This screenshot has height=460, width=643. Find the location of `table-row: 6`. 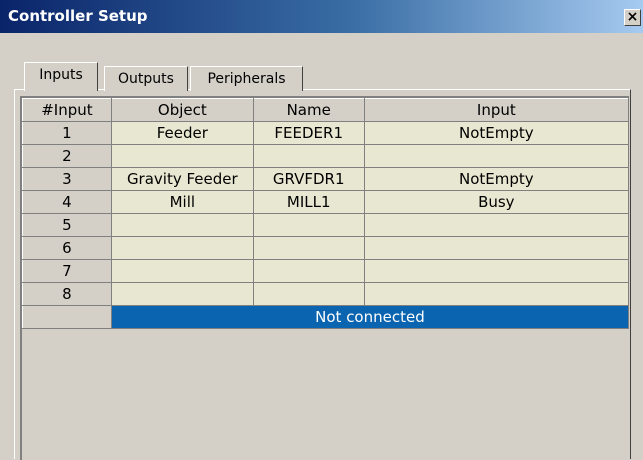

table-row: 6 is located at coordinates (326, 248).